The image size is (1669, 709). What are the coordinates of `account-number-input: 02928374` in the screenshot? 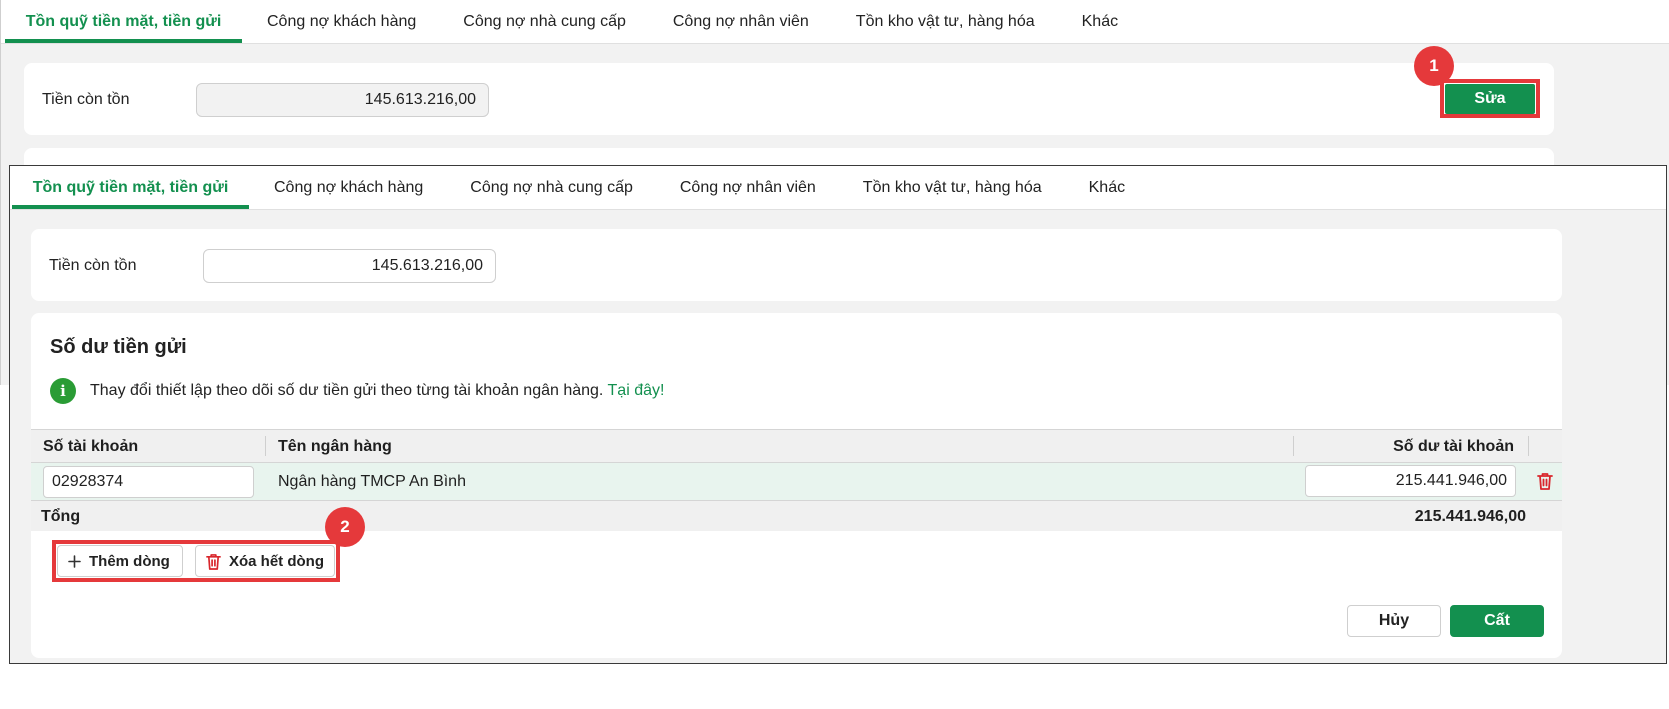 It's located at (148, 482).